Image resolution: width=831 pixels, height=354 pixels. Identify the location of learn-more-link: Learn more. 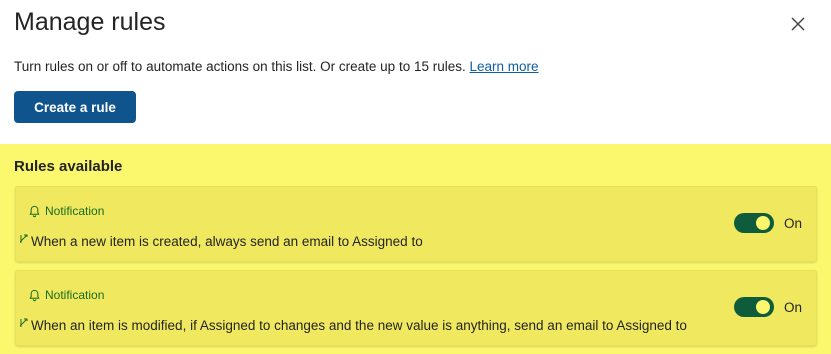
(503, 66).